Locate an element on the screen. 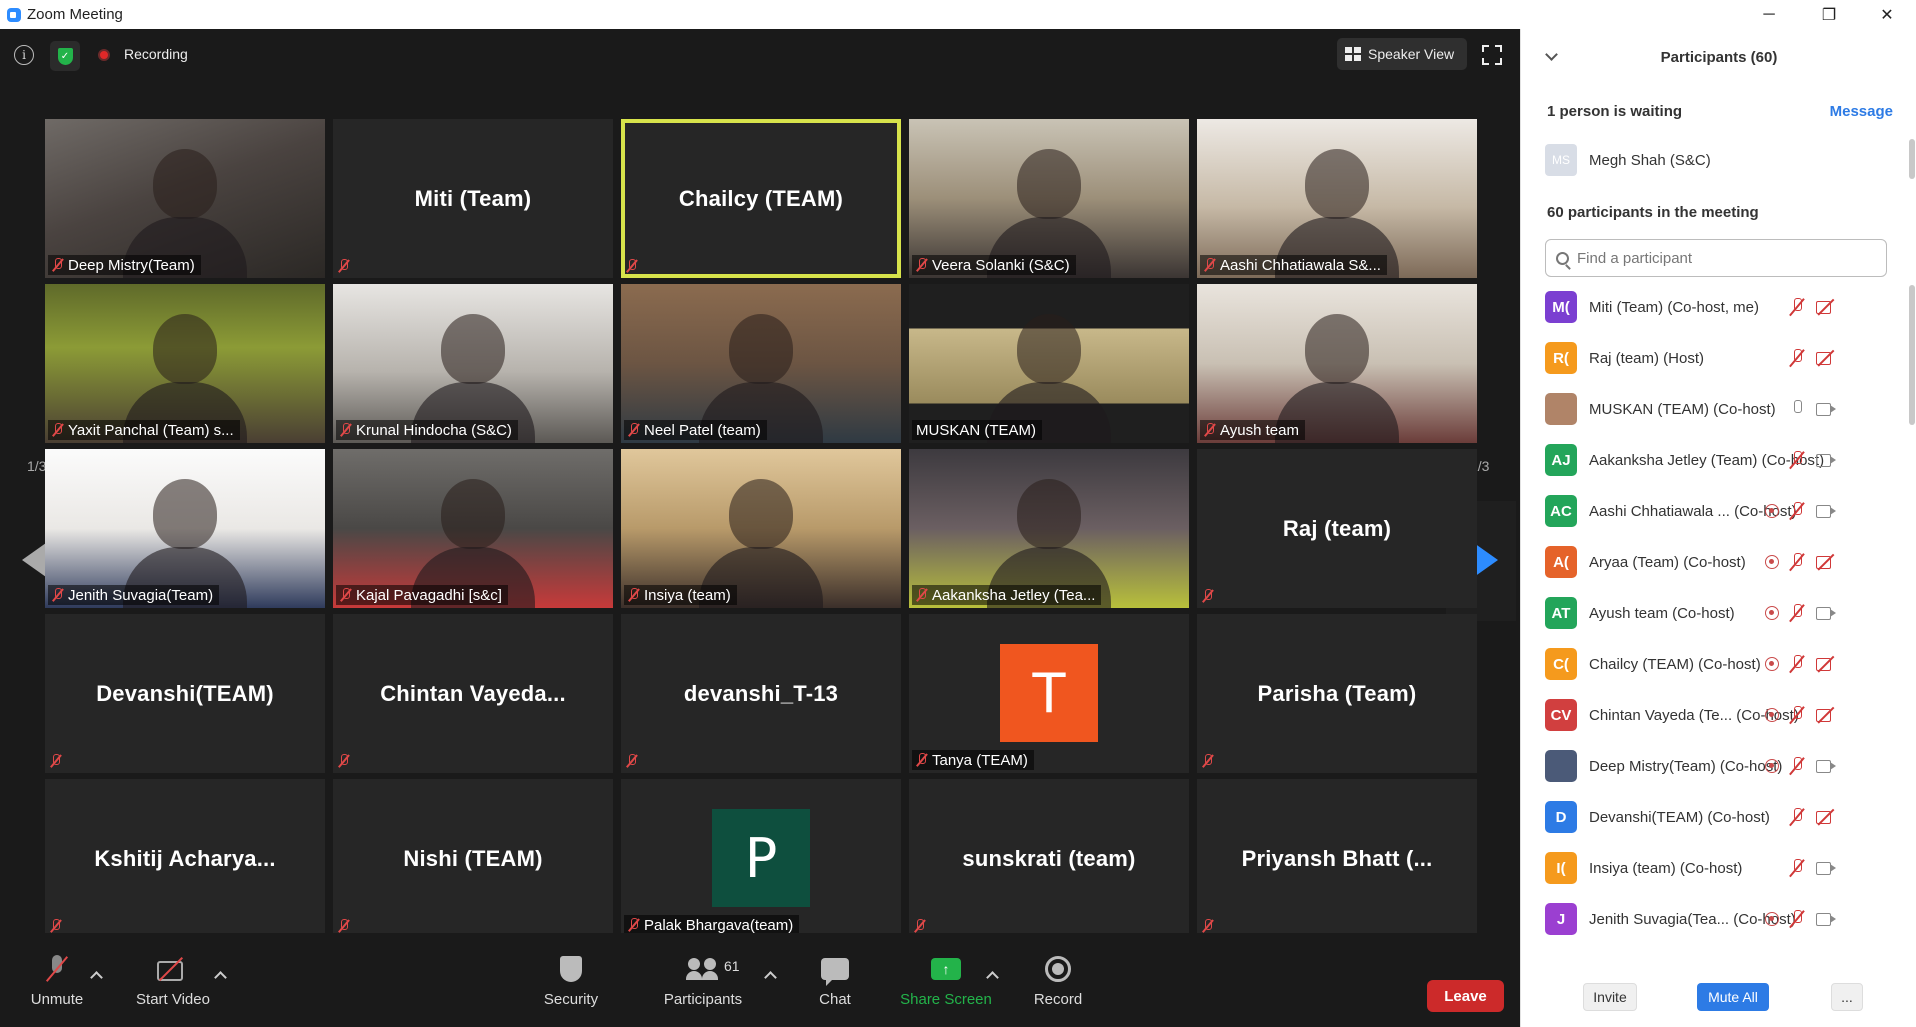  waiting-scrollbar is located at coordinates (1912, 159).